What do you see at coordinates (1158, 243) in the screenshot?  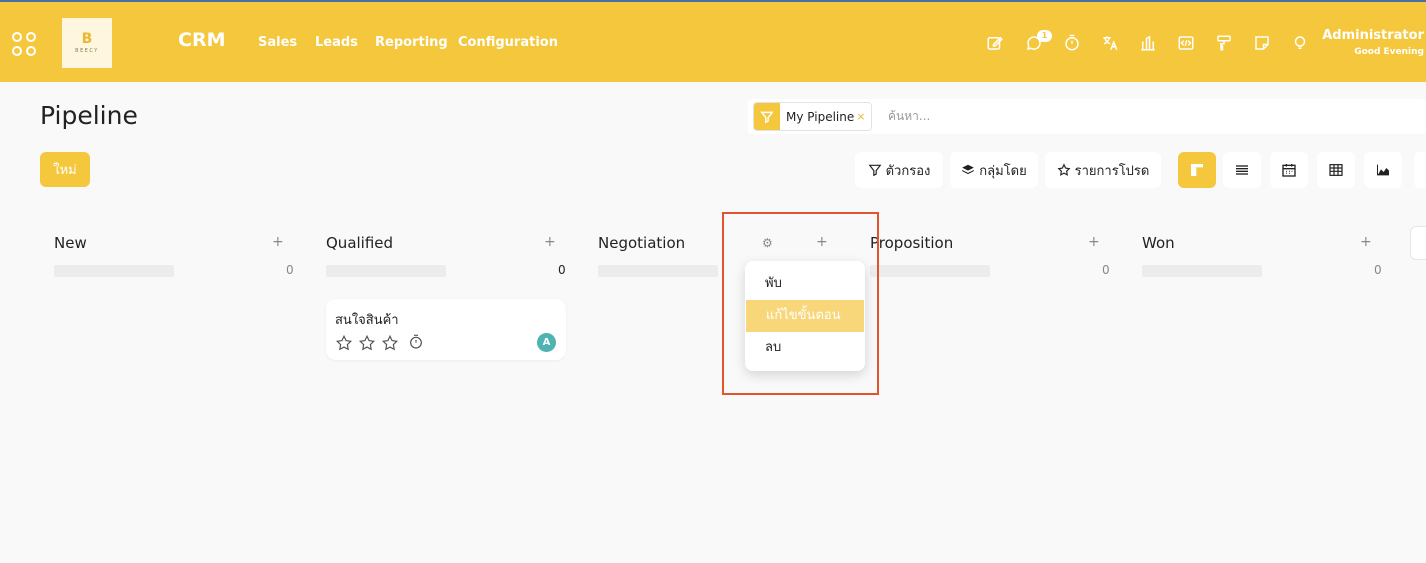 I see `column-title-won: Won` at bounding box center [1158, 243].